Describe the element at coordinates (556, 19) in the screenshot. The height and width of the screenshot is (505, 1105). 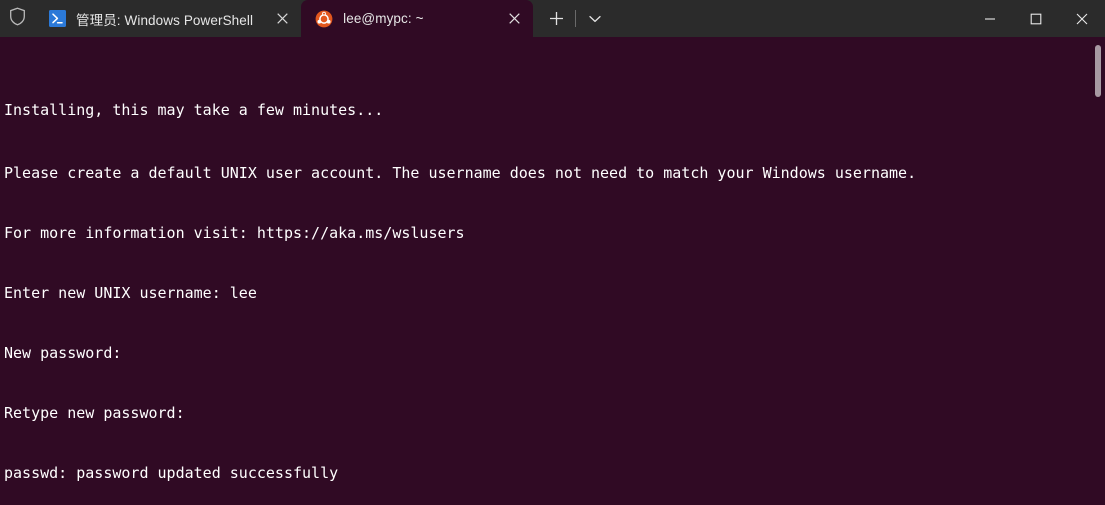
I see `new-tab-button` at that location.